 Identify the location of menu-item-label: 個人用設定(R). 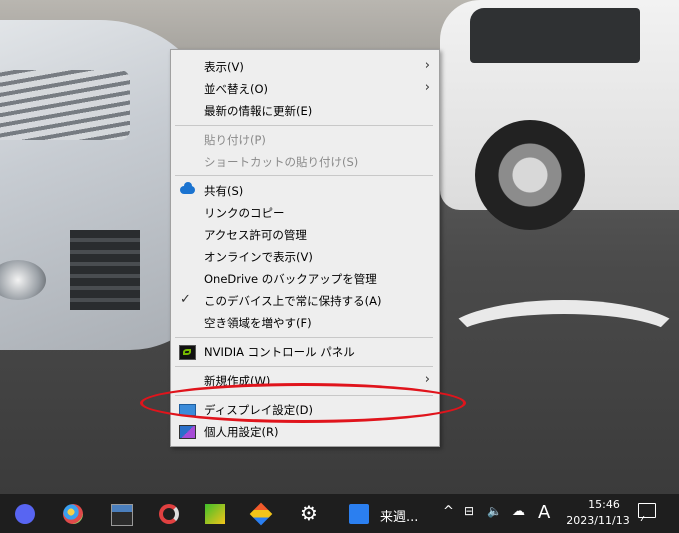
(241, 432).